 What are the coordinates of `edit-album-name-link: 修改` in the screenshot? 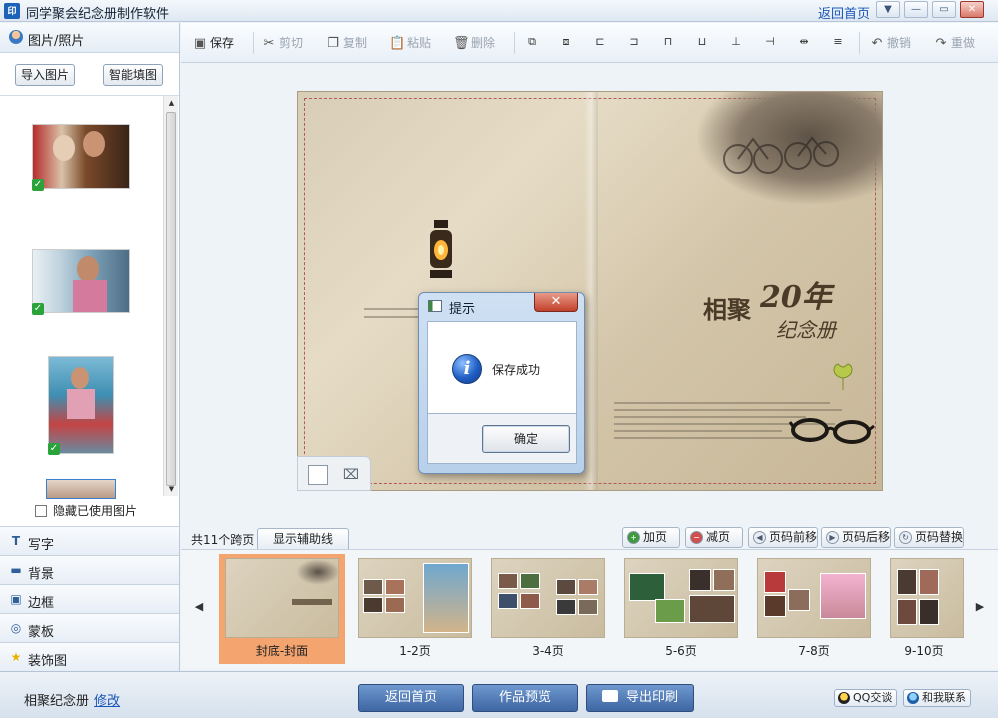 It's located at (107, 699).